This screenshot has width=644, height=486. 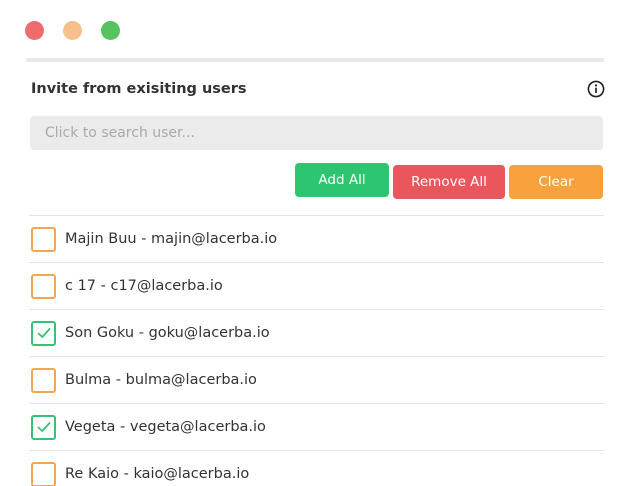 What do you see at coordinates (556, 182) in the screenshot?
I see `clear-button: Clear` at bounding box center [556, 182].